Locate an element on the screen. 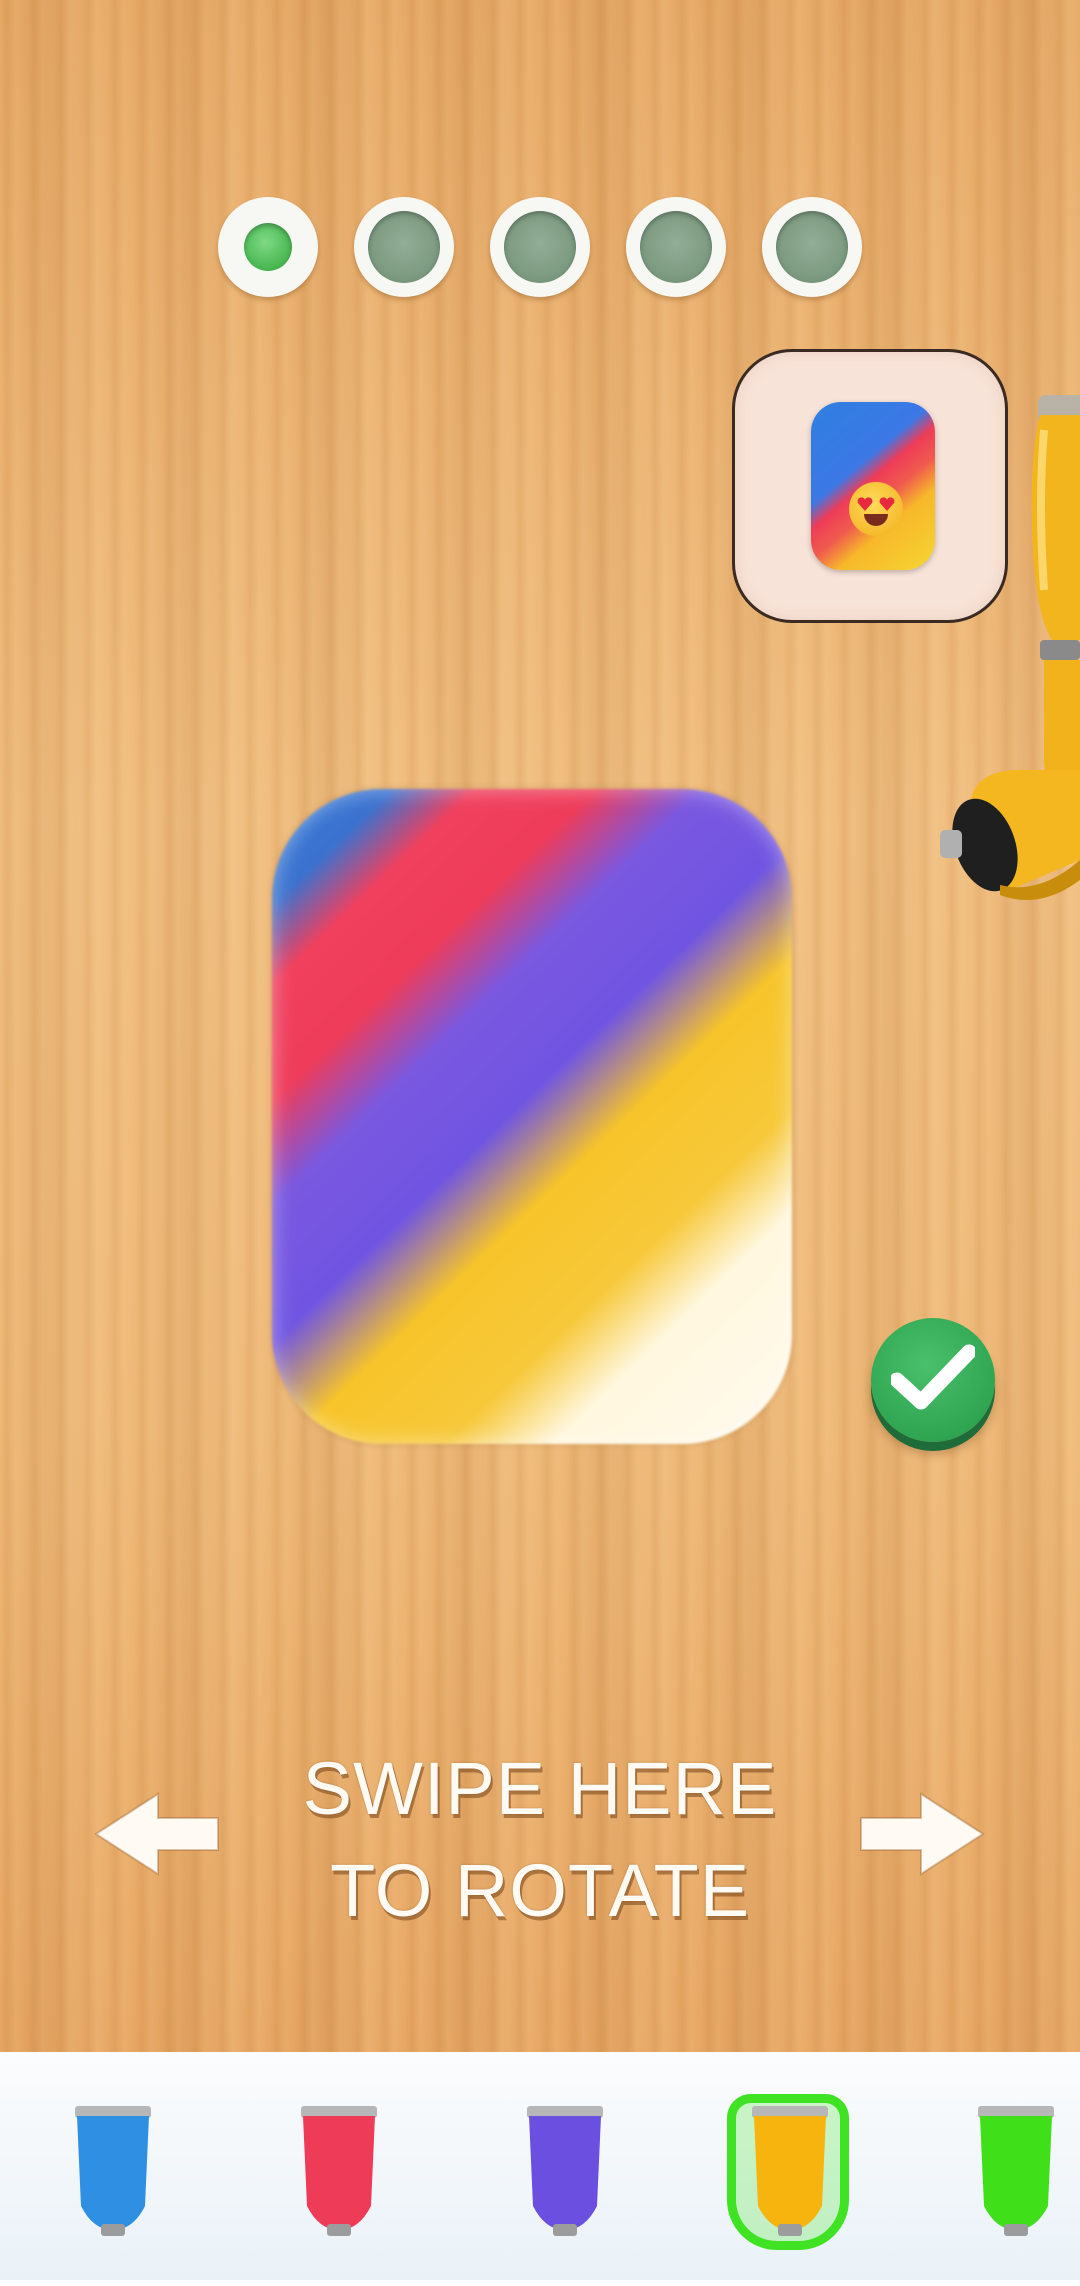  swipe-hint-line-2: TO ROTATE is located at coordinates (540, 1890).